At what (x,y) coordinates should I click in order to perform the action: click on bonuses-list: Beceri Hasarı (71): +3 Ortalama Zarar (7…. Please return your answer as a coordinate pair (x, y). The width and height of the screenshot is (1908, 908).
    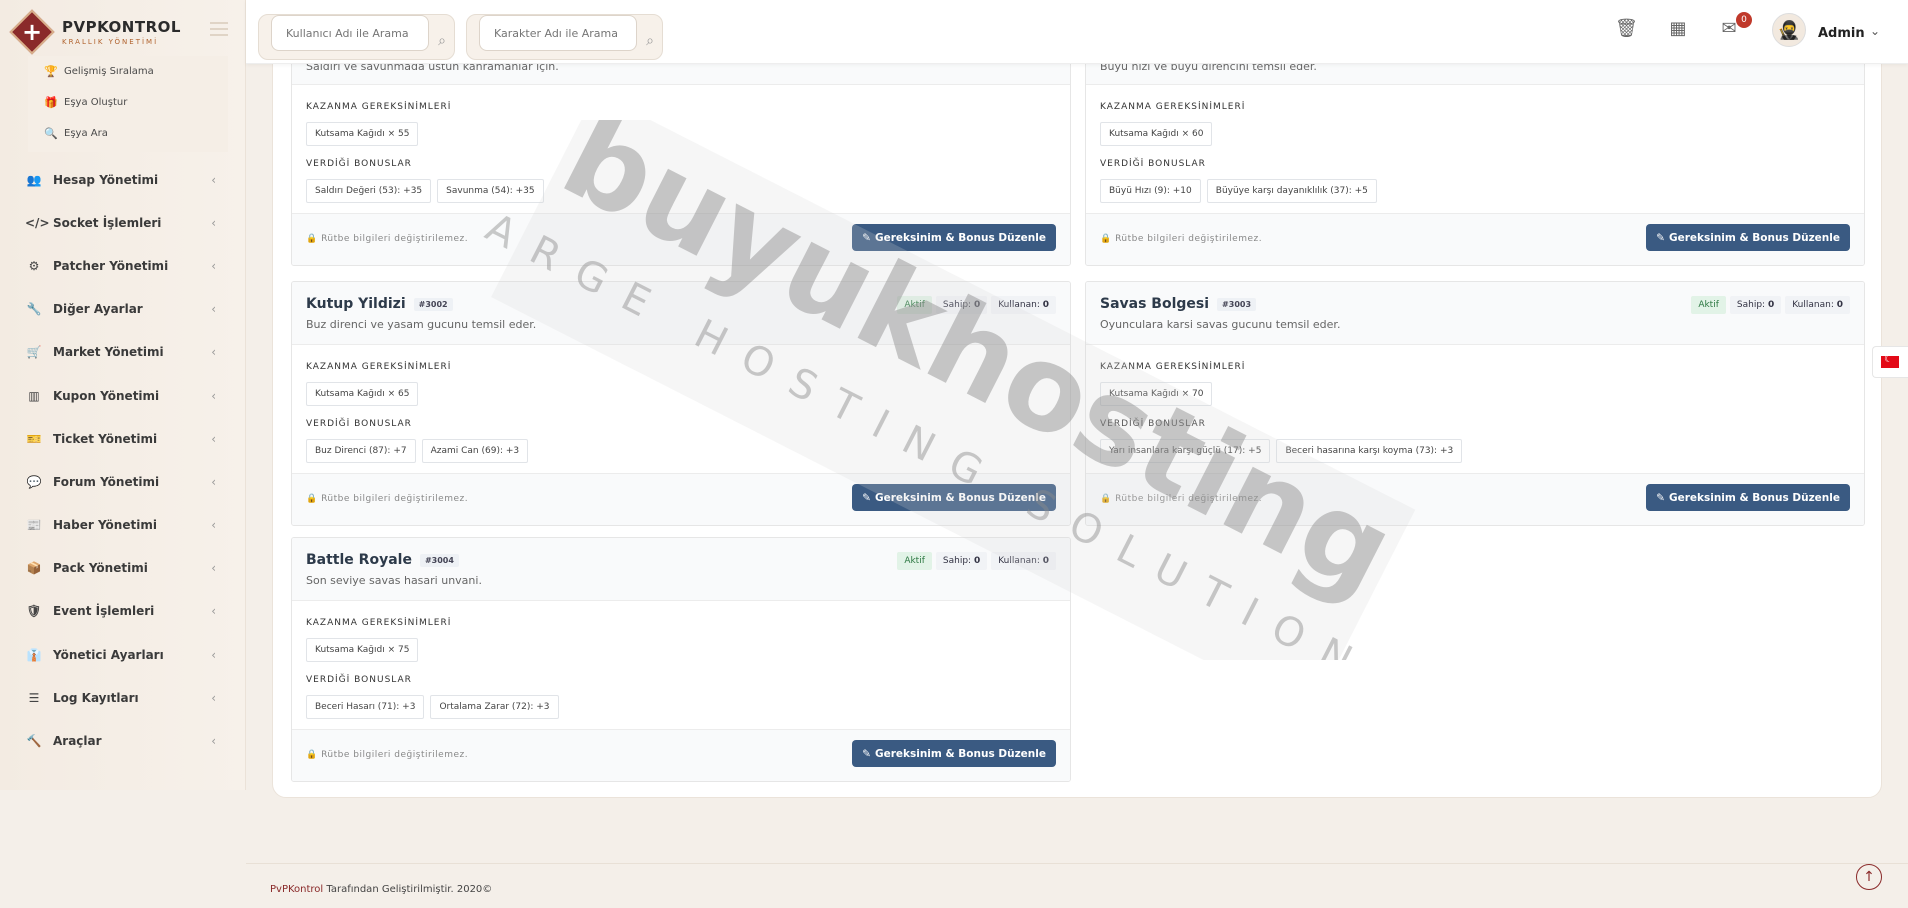
    Looking at the image, I should click on (432, 707).